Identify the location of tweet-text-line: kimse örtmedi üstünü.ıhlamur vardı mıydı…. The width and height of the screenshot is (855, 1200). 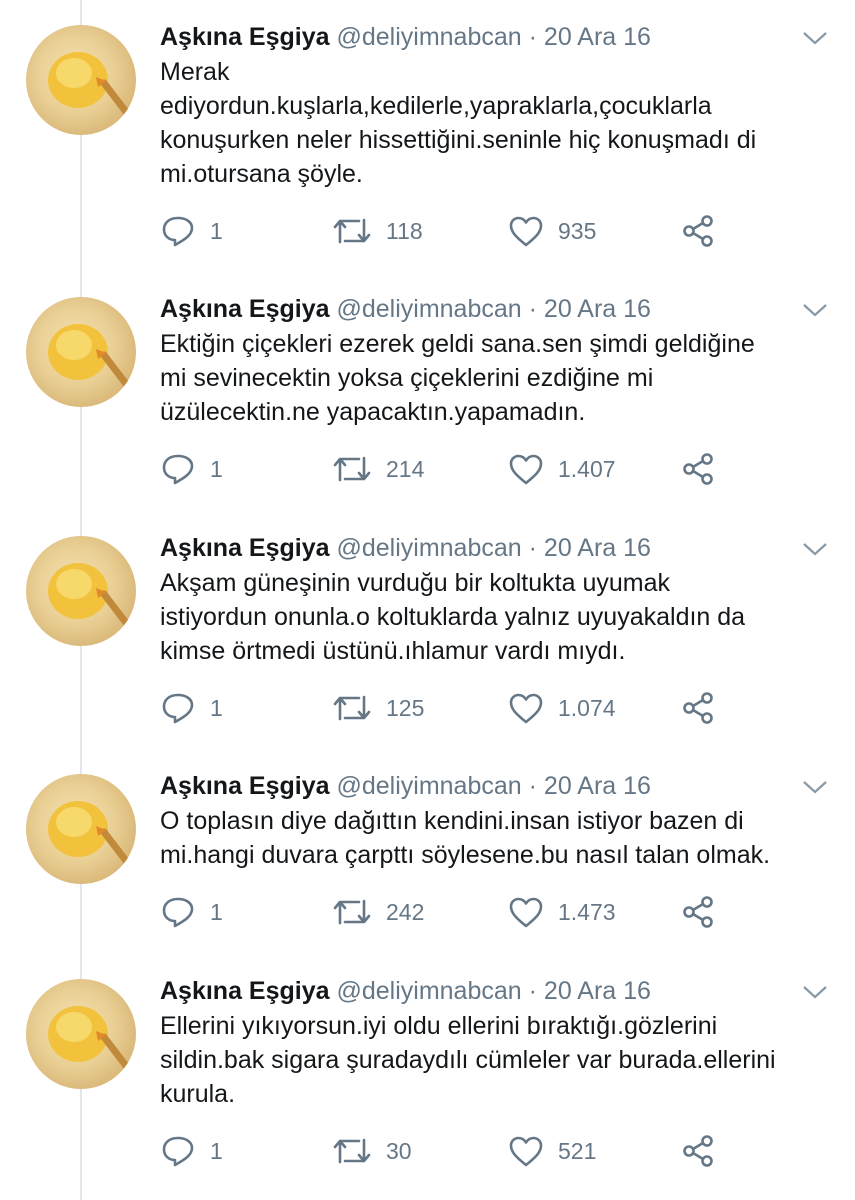
(393, 651).